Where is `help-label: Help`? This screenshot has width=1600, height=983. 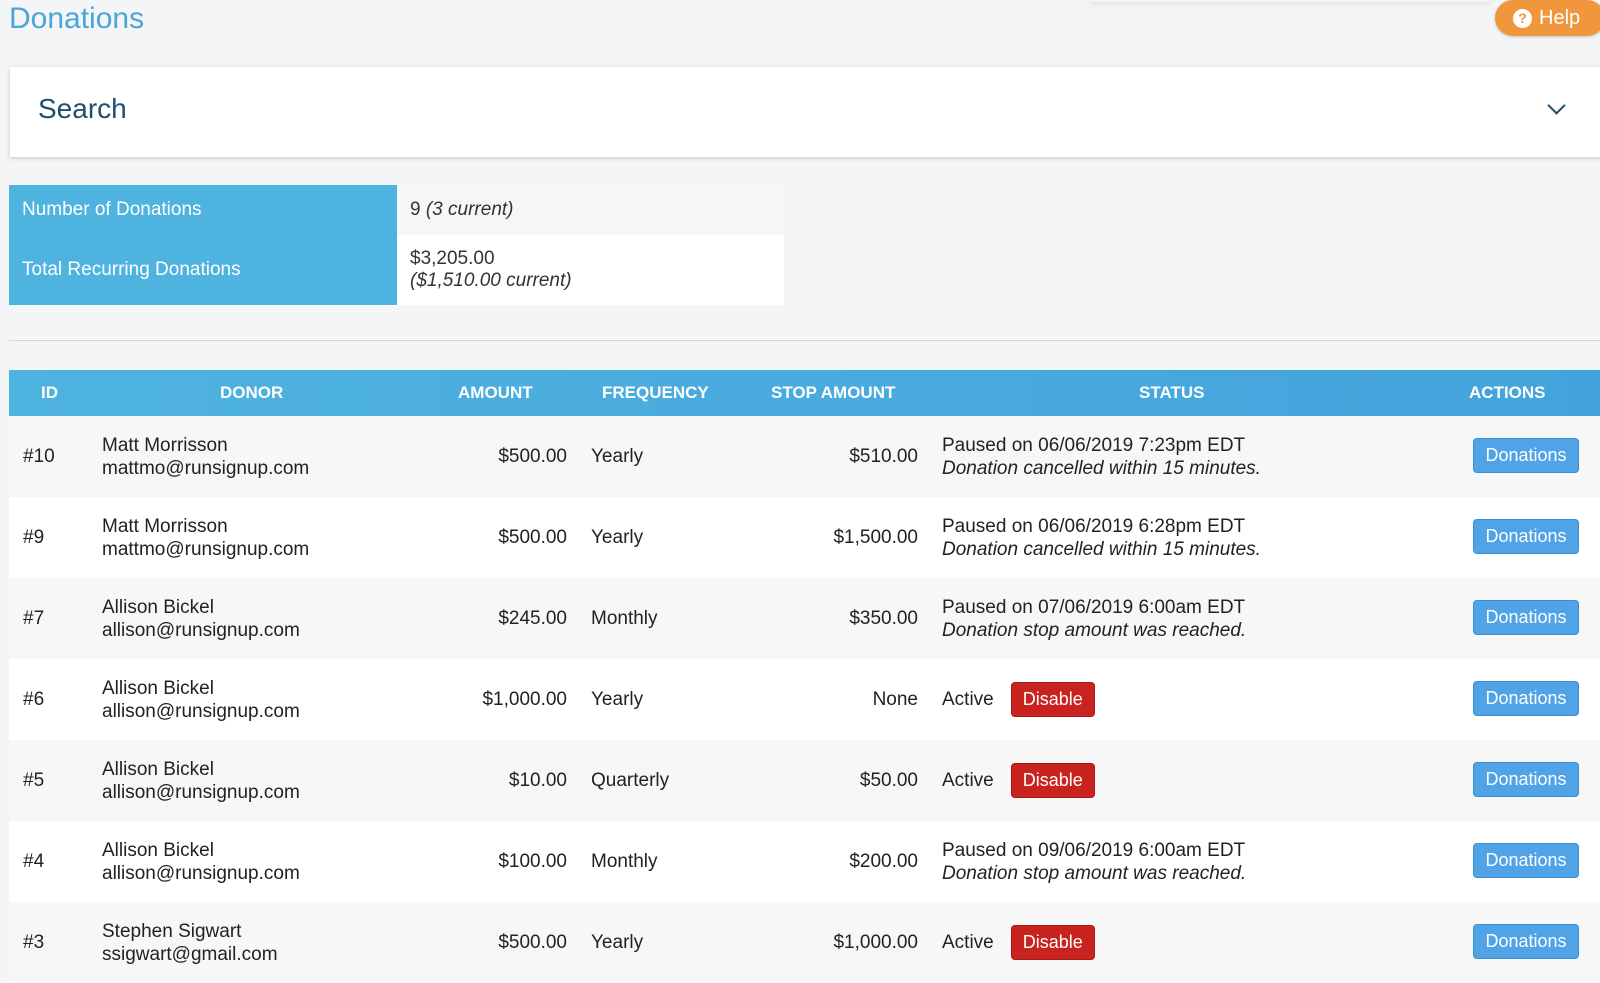 help-label: Help is located at coordinates (1560, 17).